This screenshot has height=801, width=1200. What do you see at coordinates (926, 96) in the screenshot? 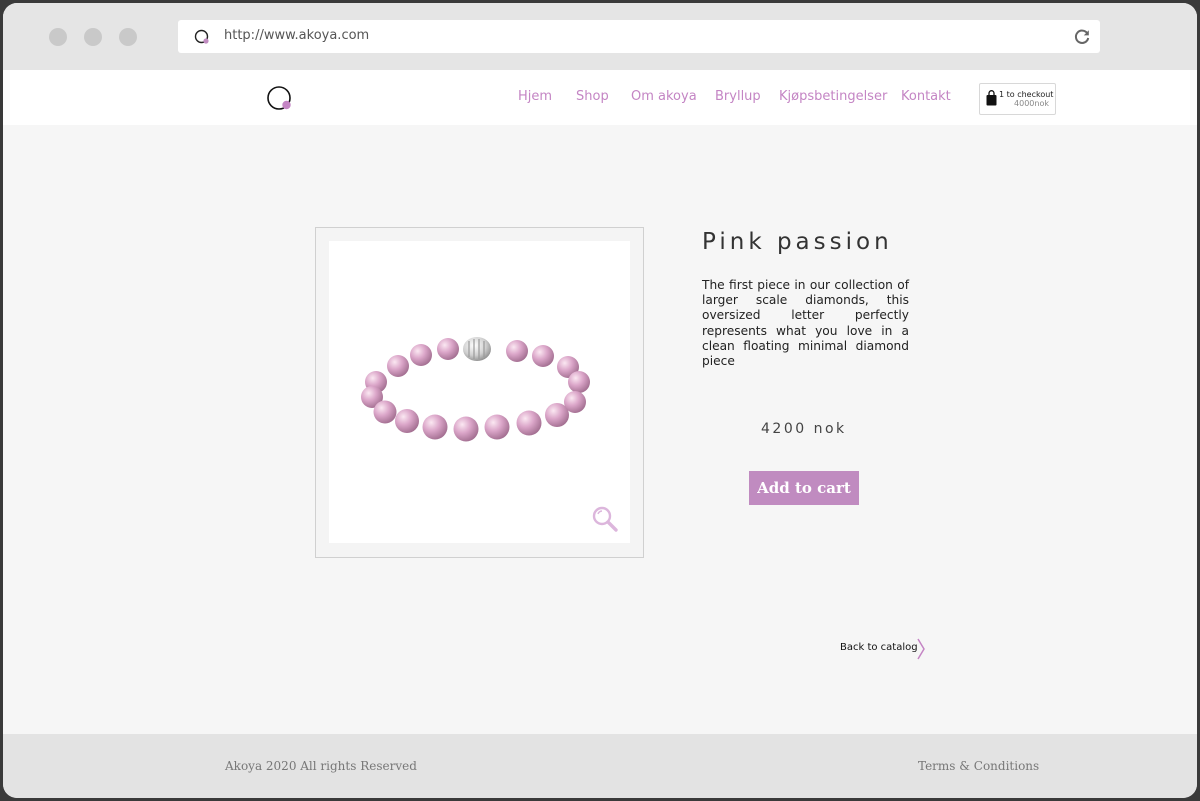
I see `nav-item-kontakt: Kontakt` at bounding box center [926, 96].